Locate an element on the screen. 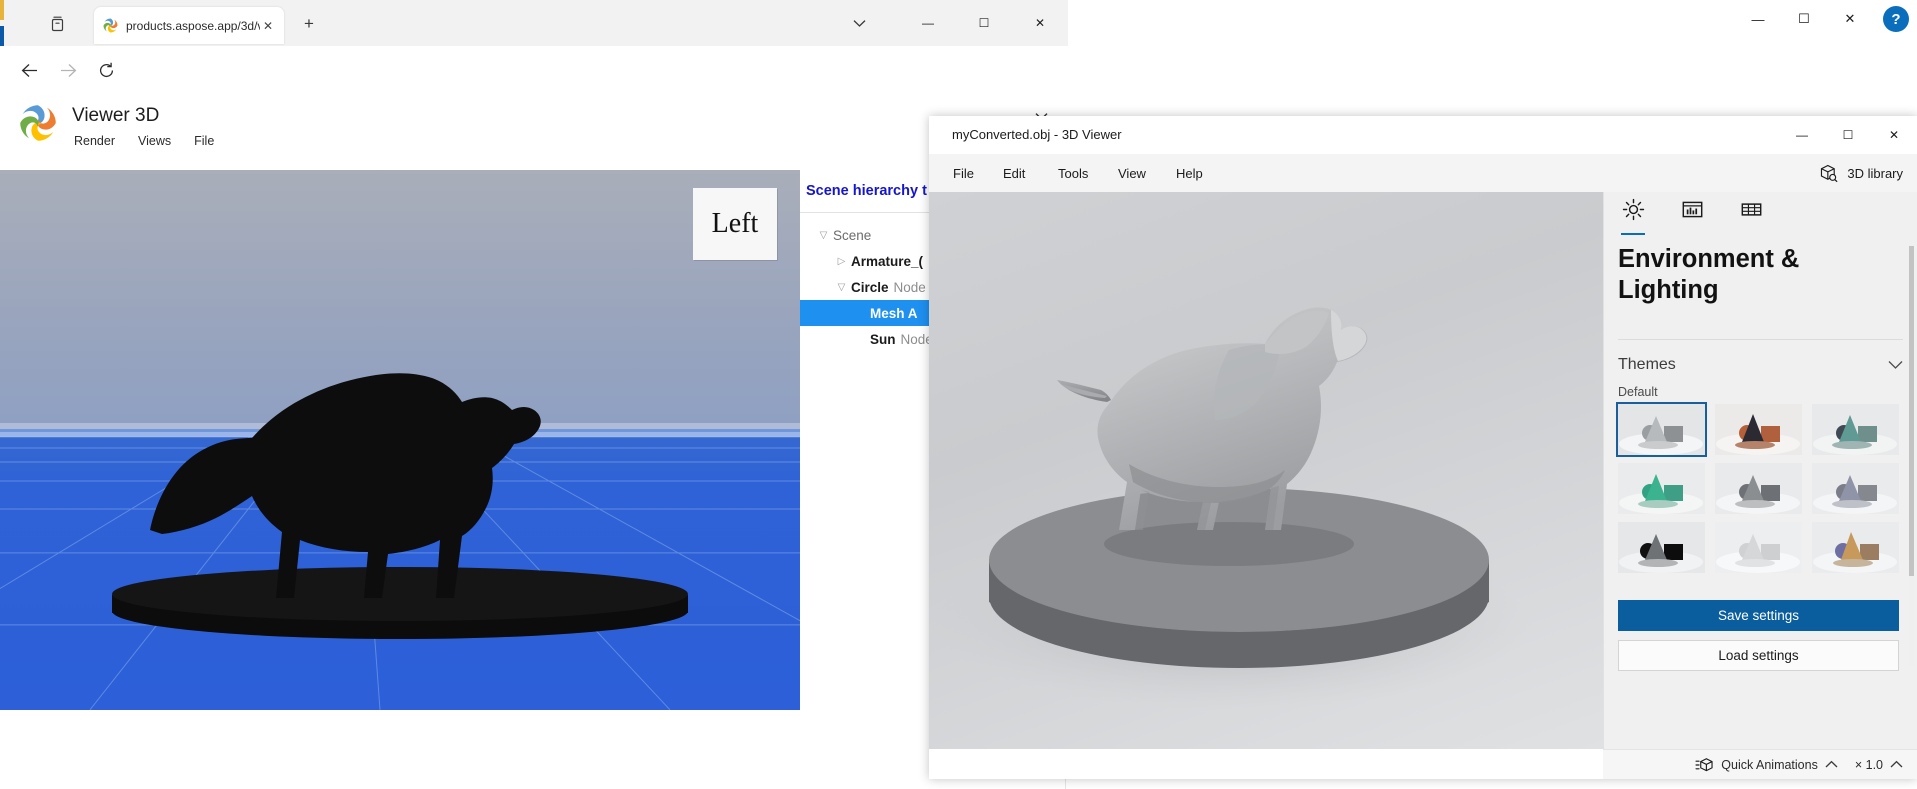 This screenshot has height=789, width=1917. viewer-caption: myConverted.obj - 3D Viewer — ☐ ✕ is located at coordinates (1423, 135).